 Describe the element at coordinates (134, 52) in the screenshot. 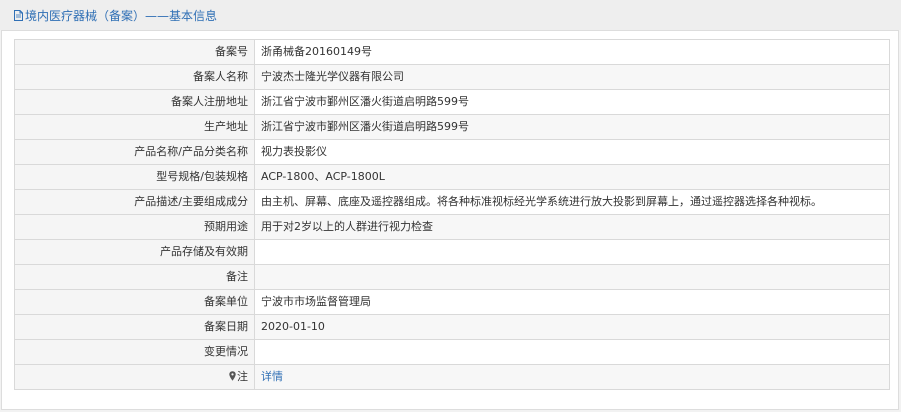

I see `row-label: 备案号` at that location.